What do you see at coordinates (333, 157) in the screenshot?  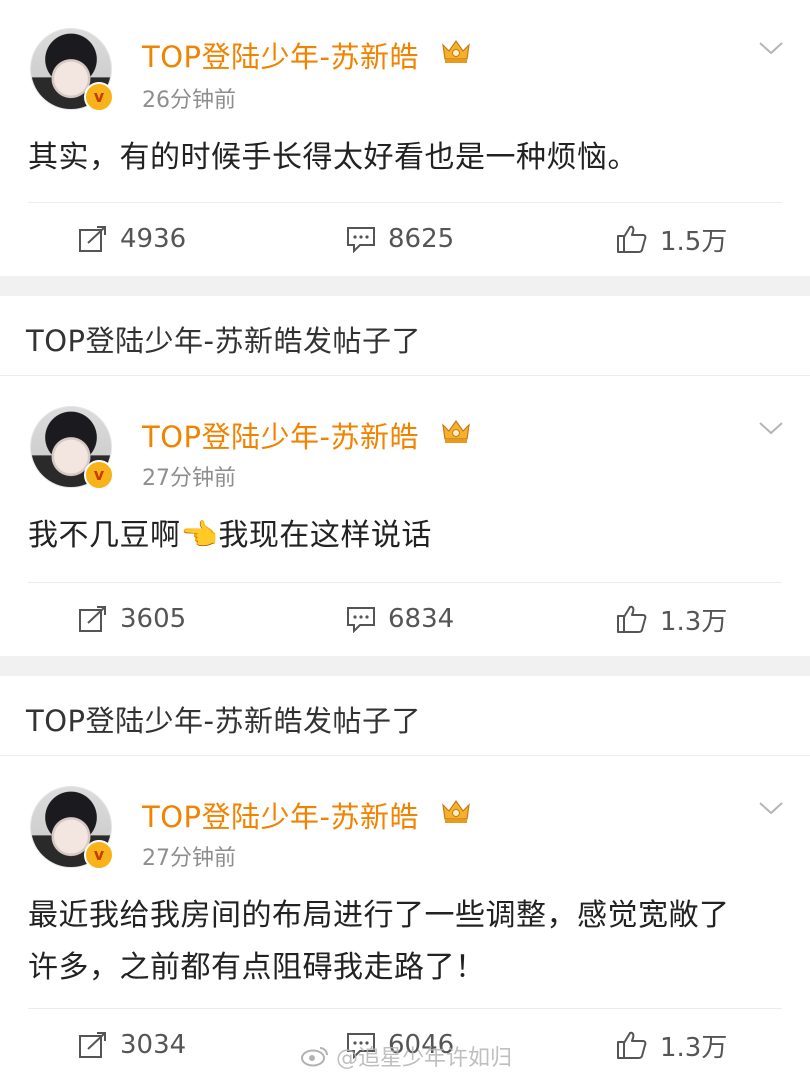 I see `post-text: 其实，有的时候手长得太好看也是一种烦恼。` at bounding box center [333, 157].